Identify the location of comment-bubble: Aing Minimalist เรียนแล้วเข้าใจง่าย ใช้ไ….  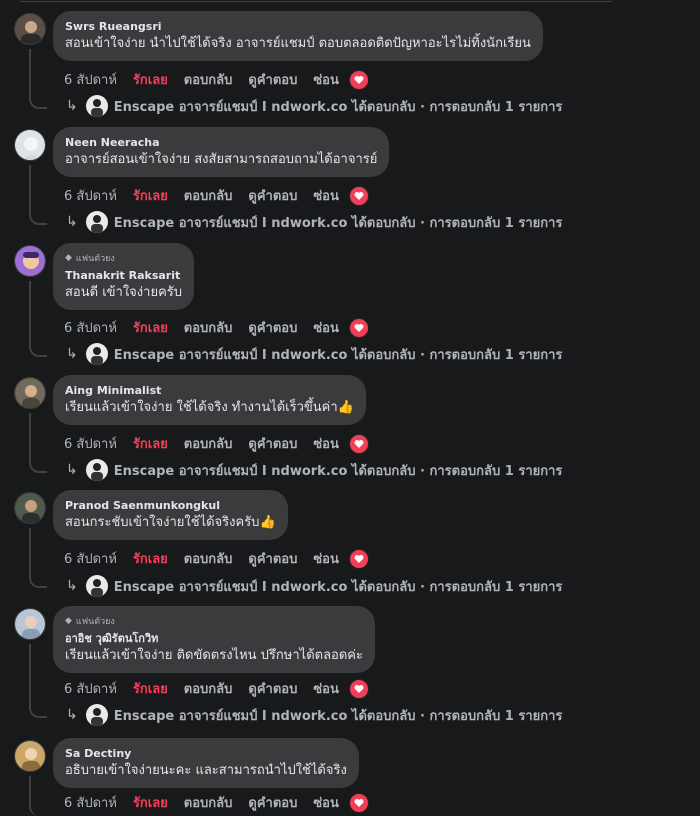
(209, 400).